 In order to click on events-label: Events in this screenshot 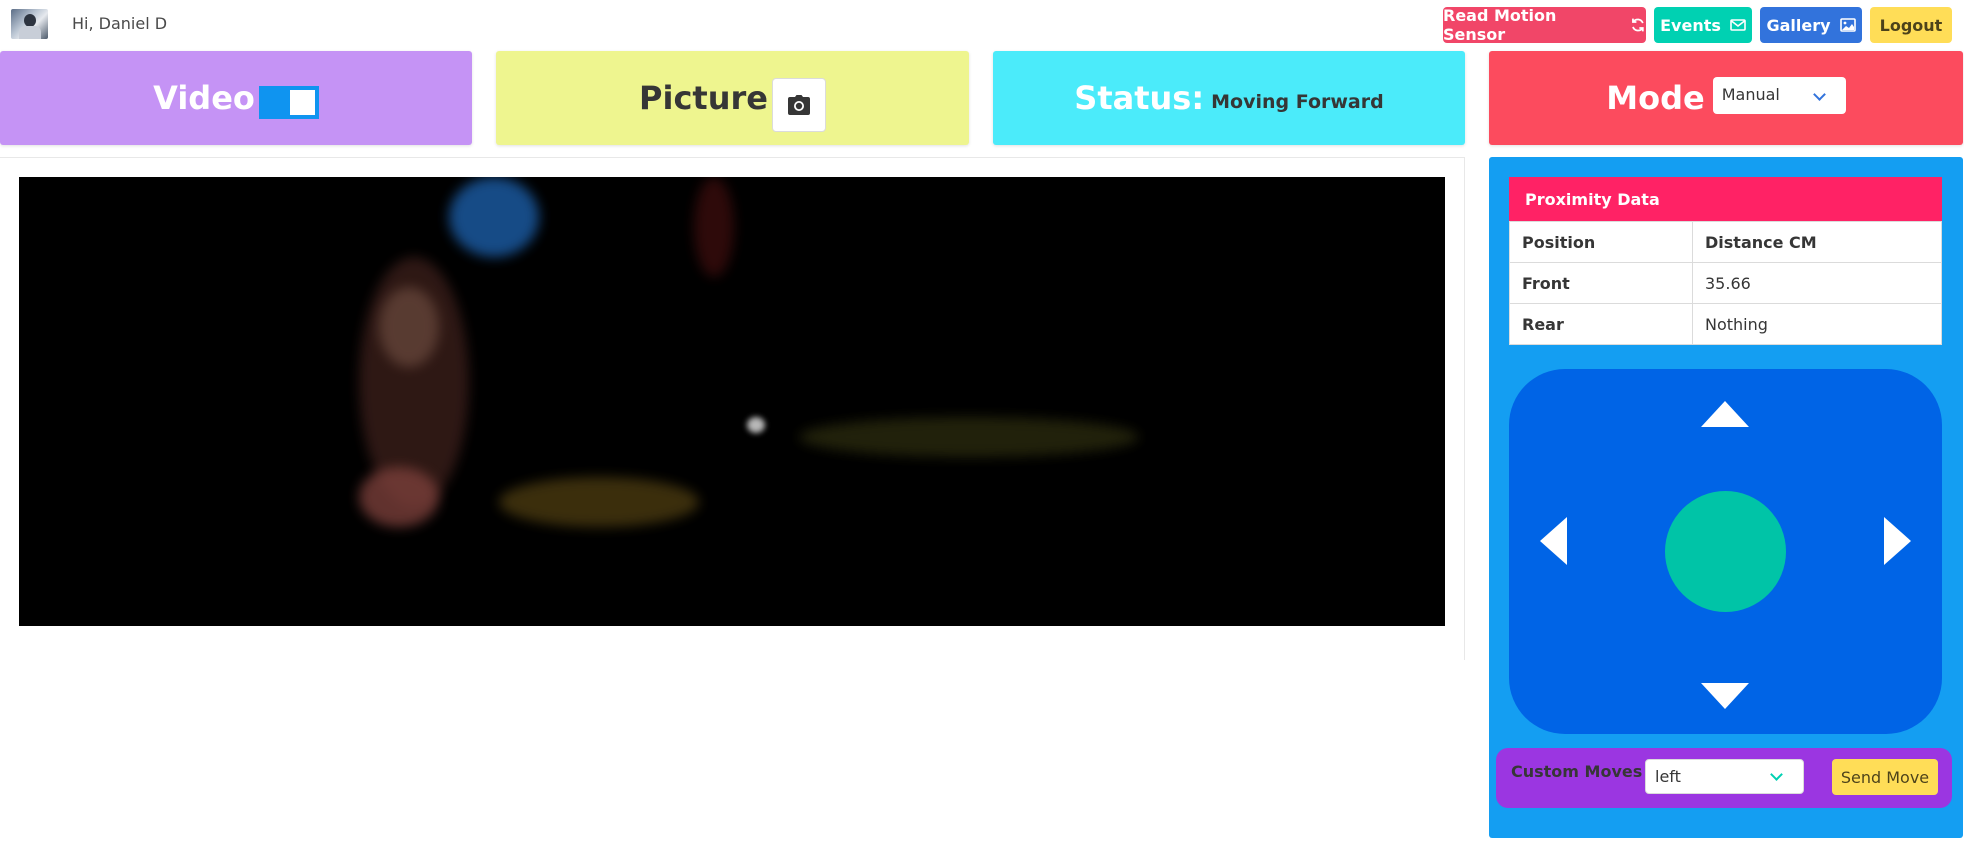, I will do `click(1690, 25)`.